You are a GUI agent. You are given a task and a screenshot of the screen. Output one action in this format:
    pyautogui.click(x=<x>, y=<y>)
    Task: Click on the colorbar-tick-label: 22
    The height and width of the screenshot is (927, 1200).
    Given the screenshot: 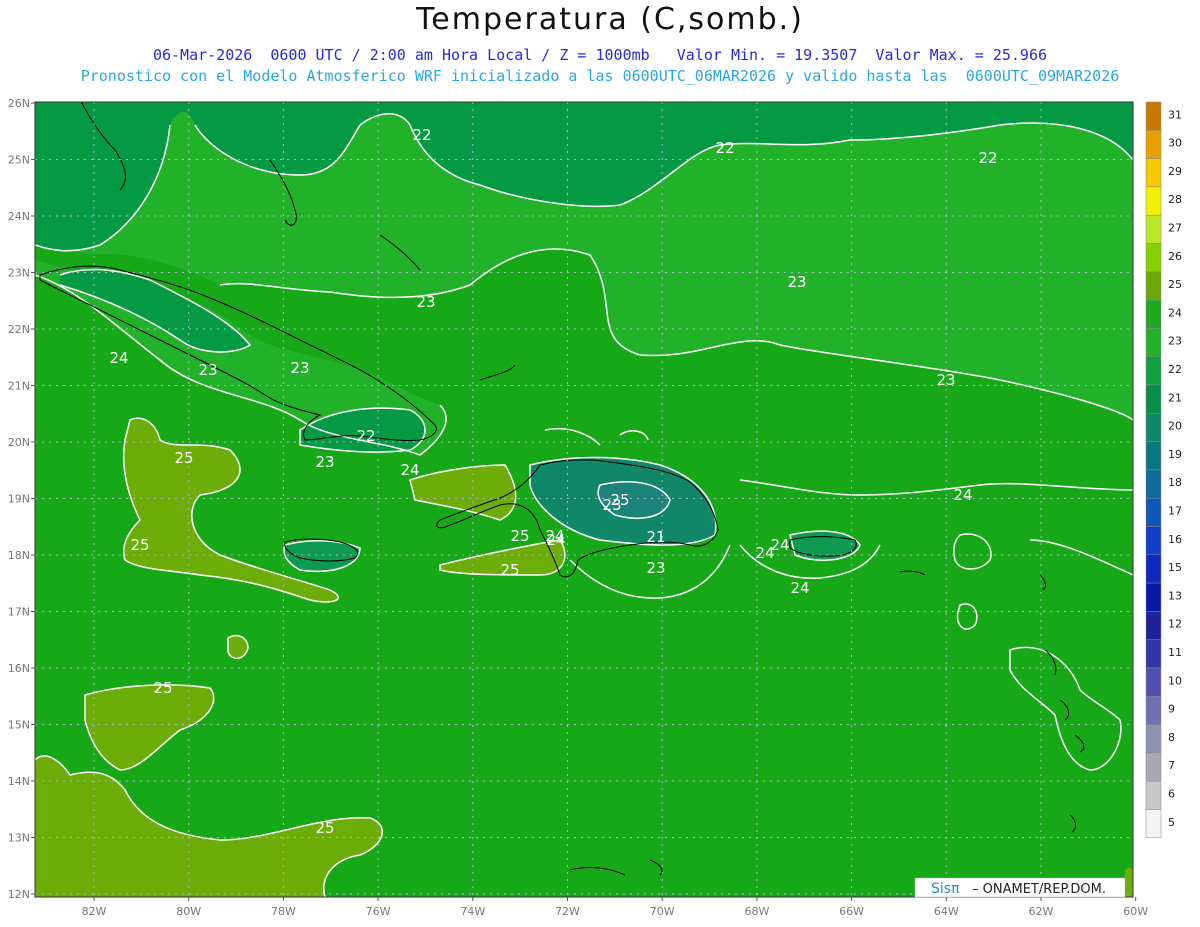 What is the action you would take?
    pyautogui.click(x=1175, y=369)
    